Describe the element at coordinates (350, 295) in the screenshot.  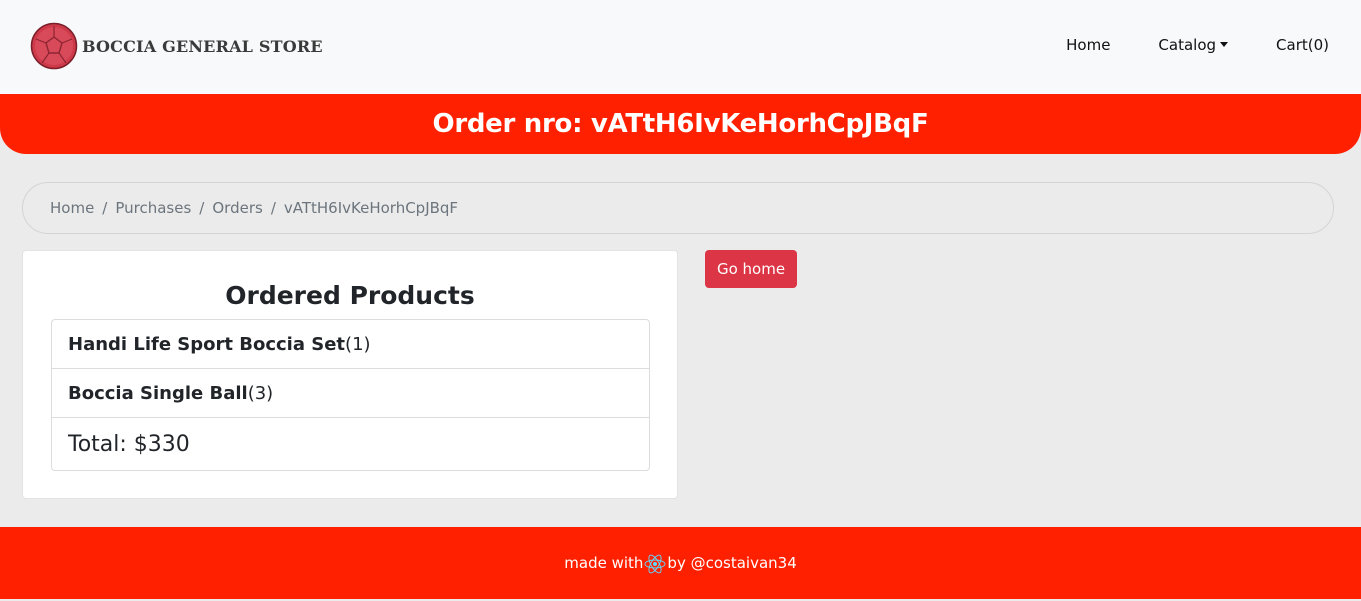
I see `card-title: Ordered Products` at that location.